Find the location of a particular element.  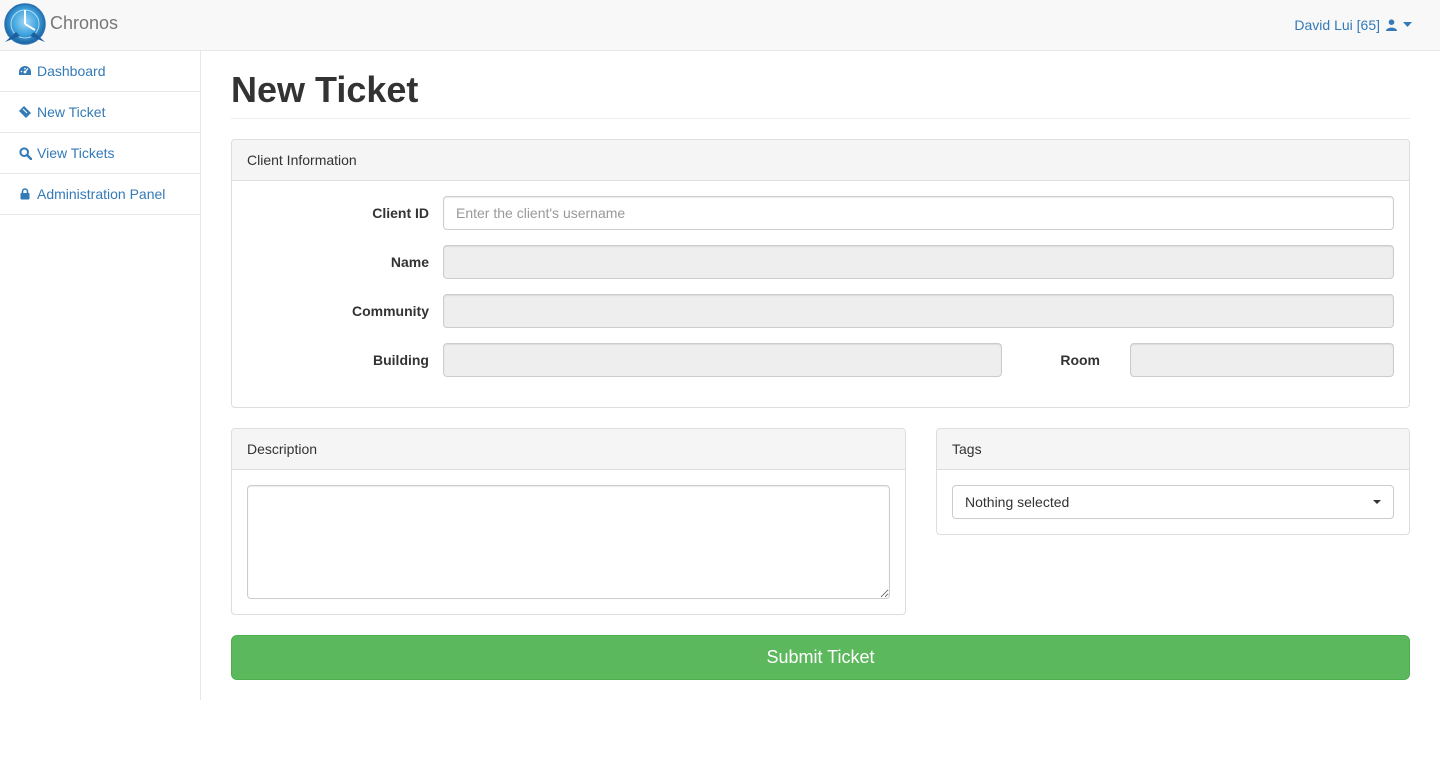

tags-panel: Tags Nothing selected is located at coordinates (1173, 481).